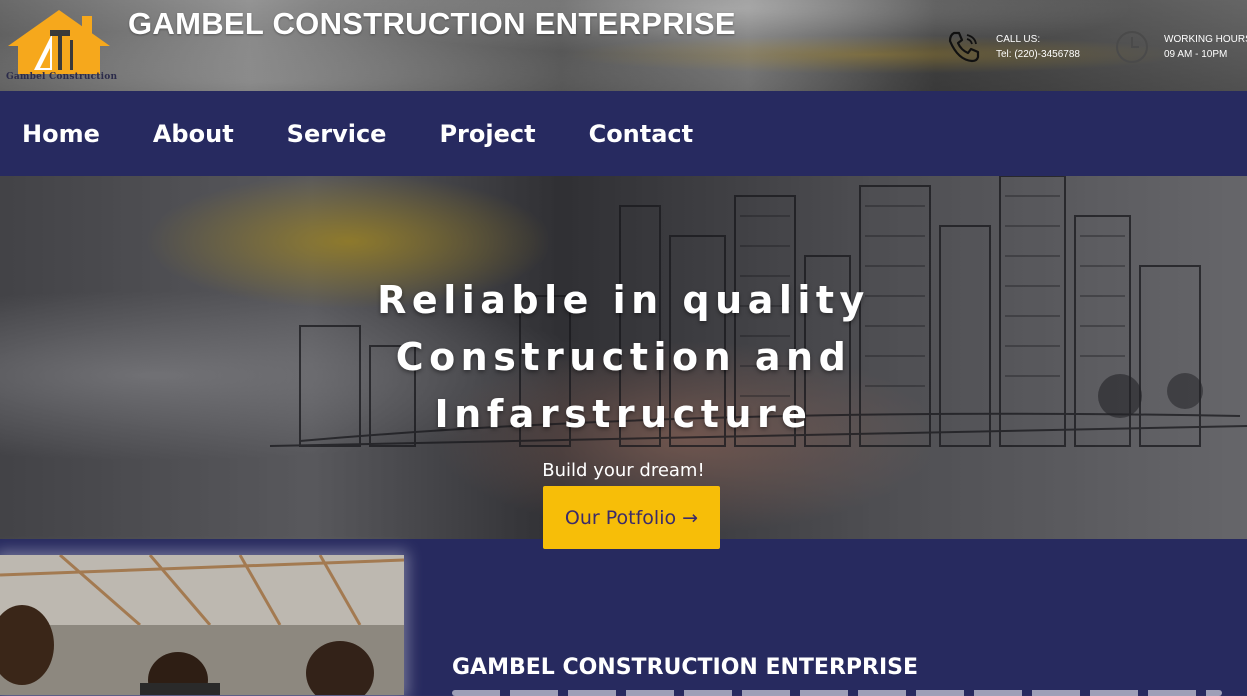  I want to click on clock-icon, so click(1132, 47).